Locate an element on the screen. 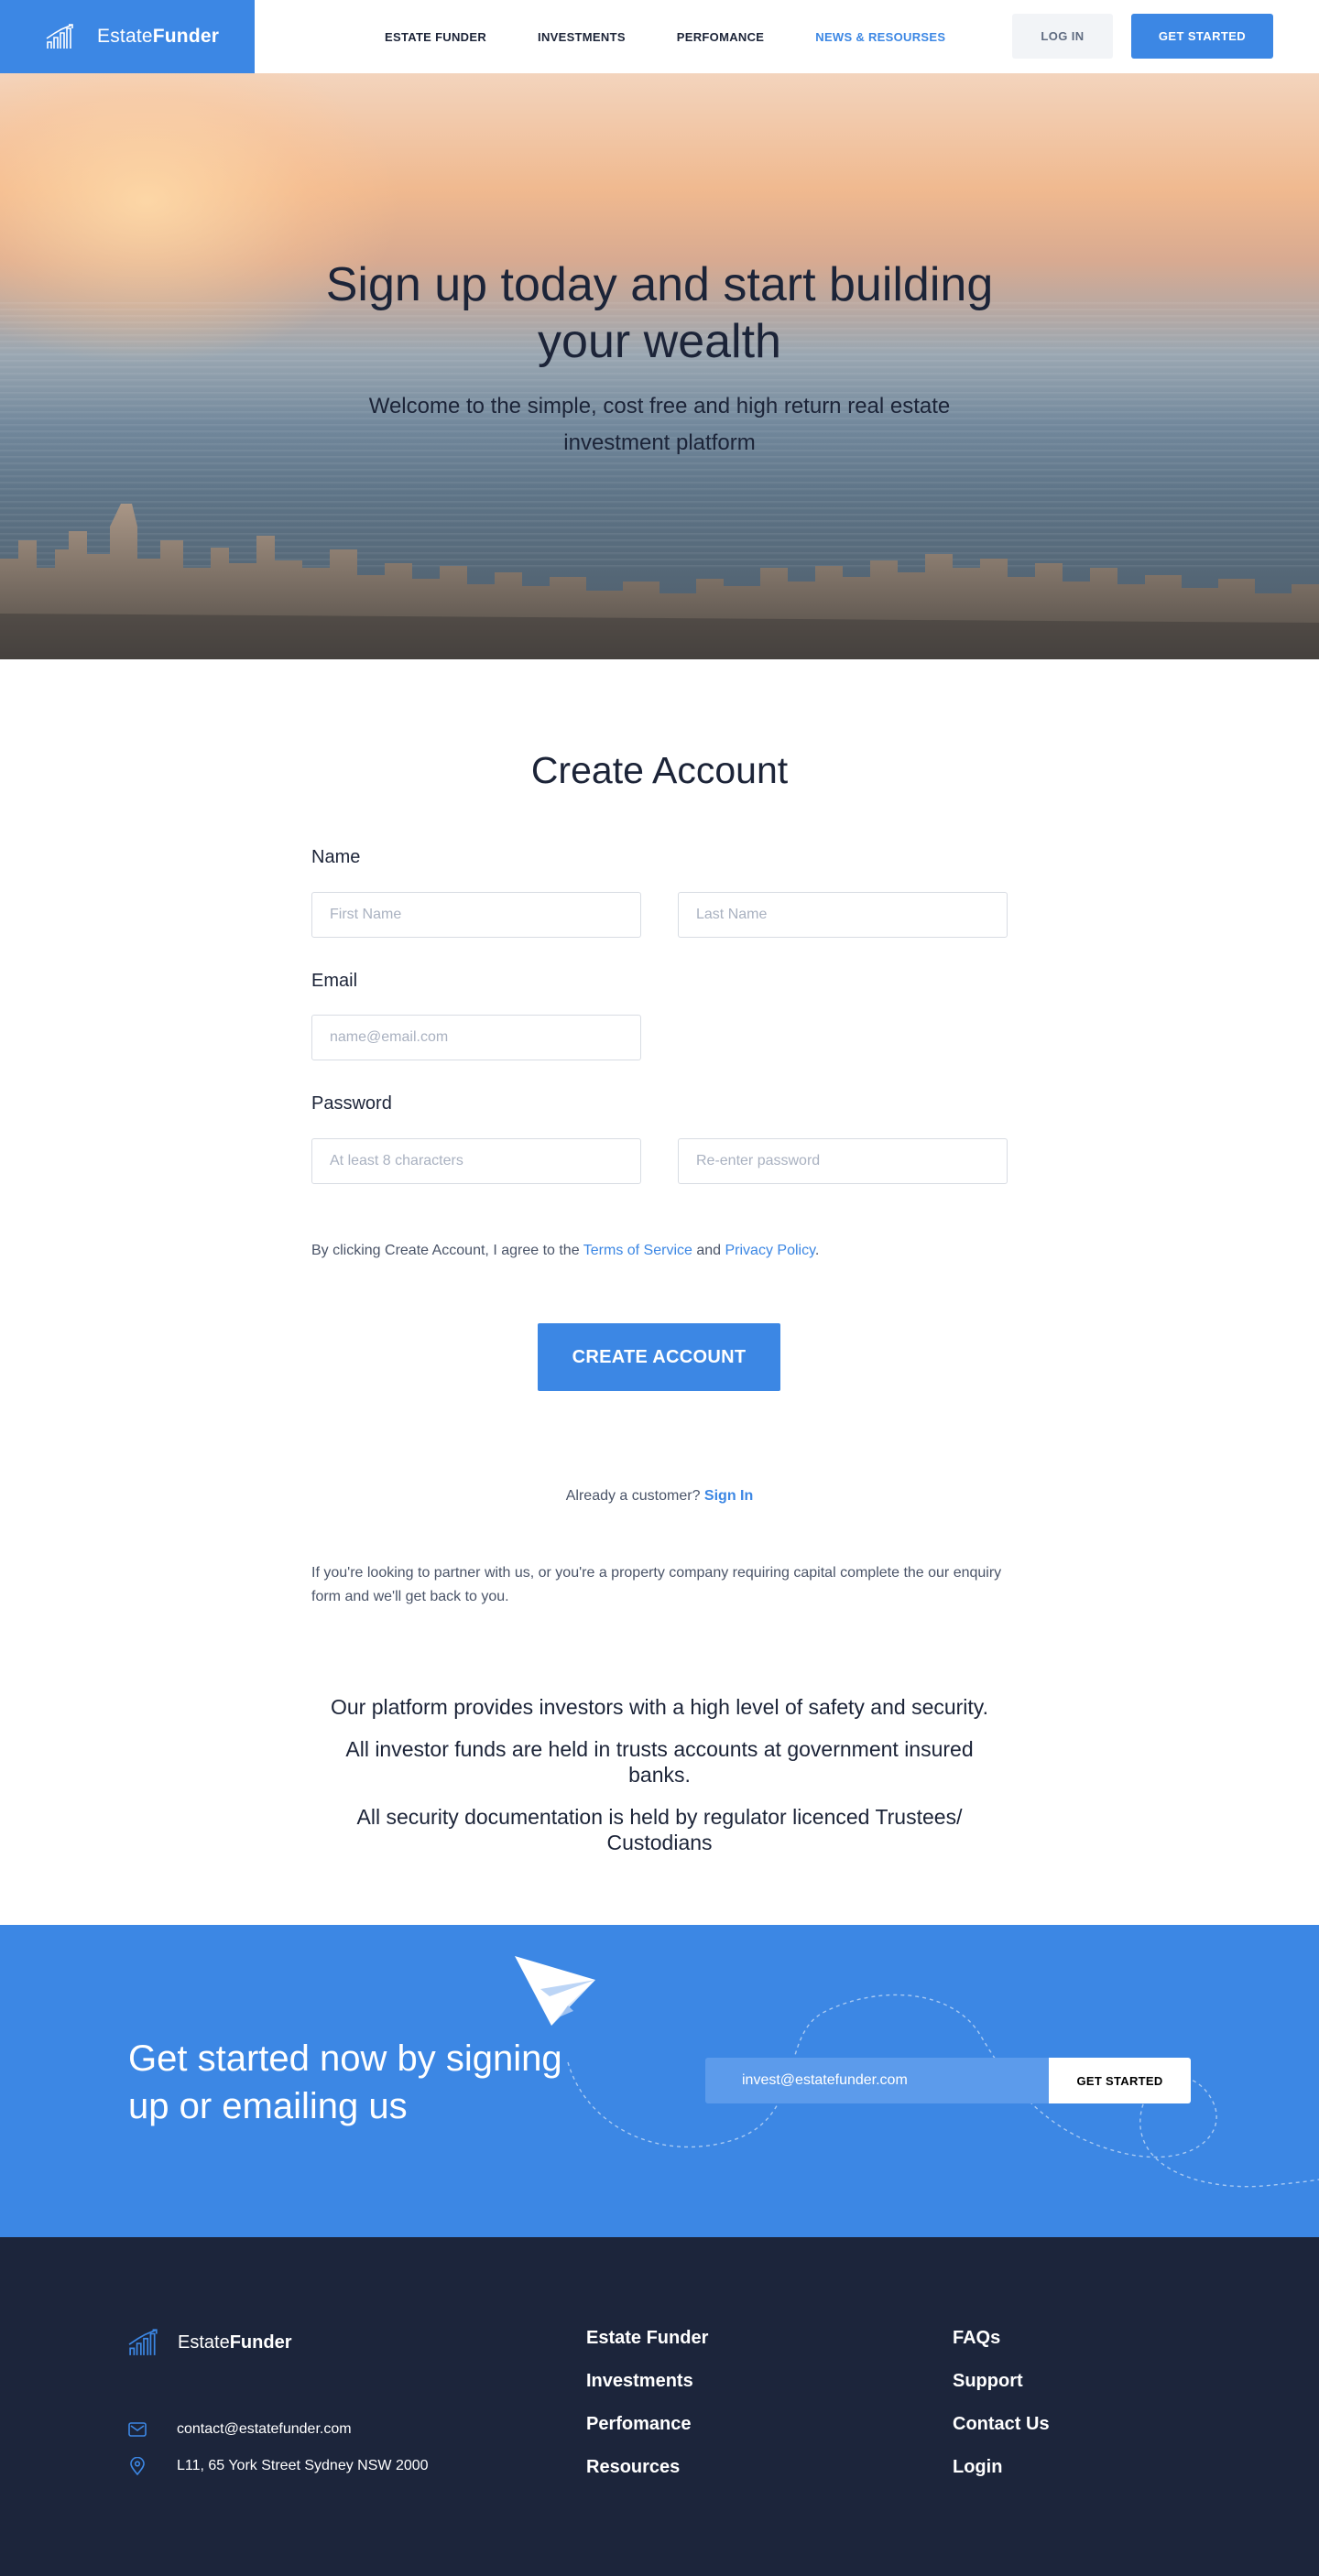 The height and width of the screenshot is (2576, 1319). brand-logo: EstateFunder is located at coordinates (128, 36).